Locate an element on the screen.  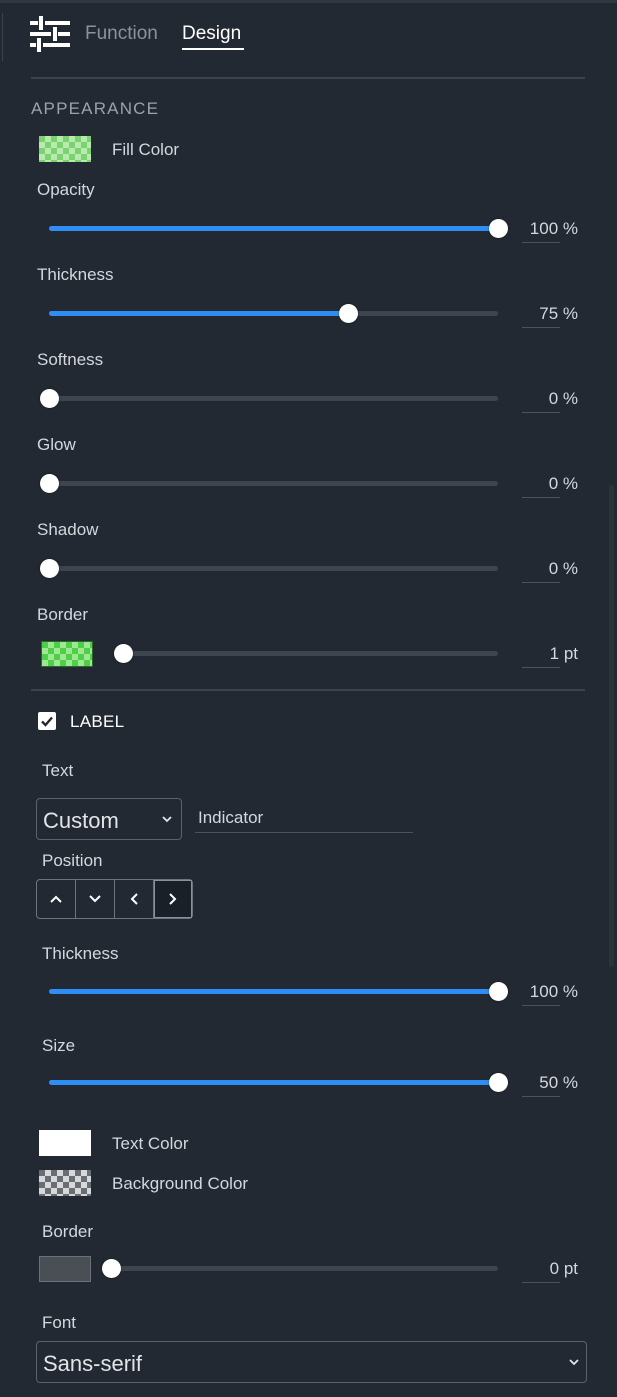
border-slider is located at coordinates (306, 653).